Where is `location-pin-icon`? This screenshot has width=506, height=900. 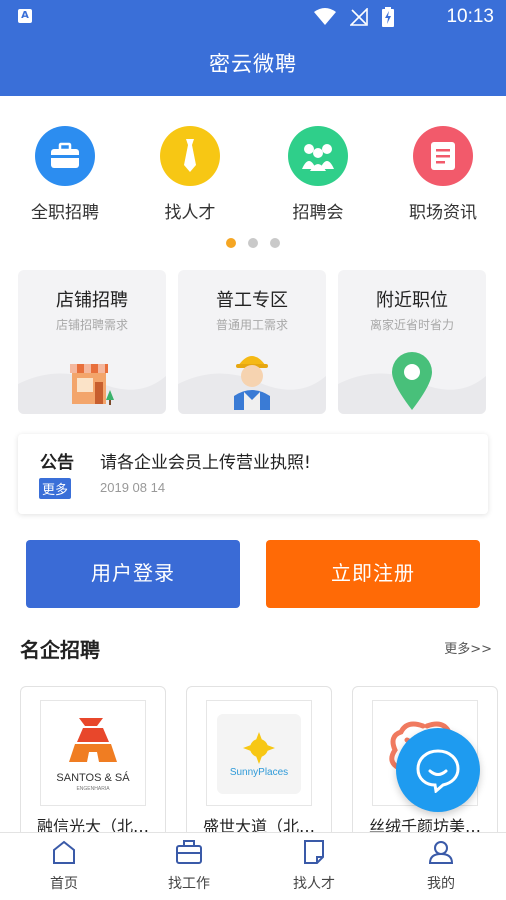 location-pin-icon is located at coordinates (412, 381).